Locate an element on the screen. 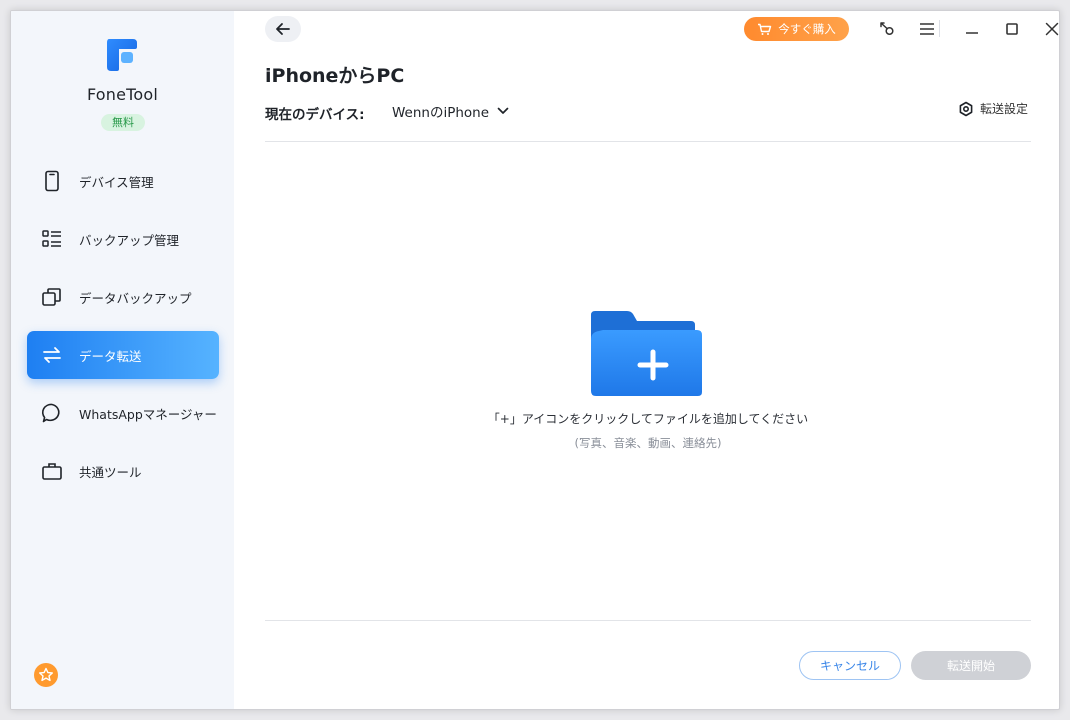 The height and width of the screenshot is (720, 1070). sidebar-item-label: データ転送 is located at coordinates (110, 356).